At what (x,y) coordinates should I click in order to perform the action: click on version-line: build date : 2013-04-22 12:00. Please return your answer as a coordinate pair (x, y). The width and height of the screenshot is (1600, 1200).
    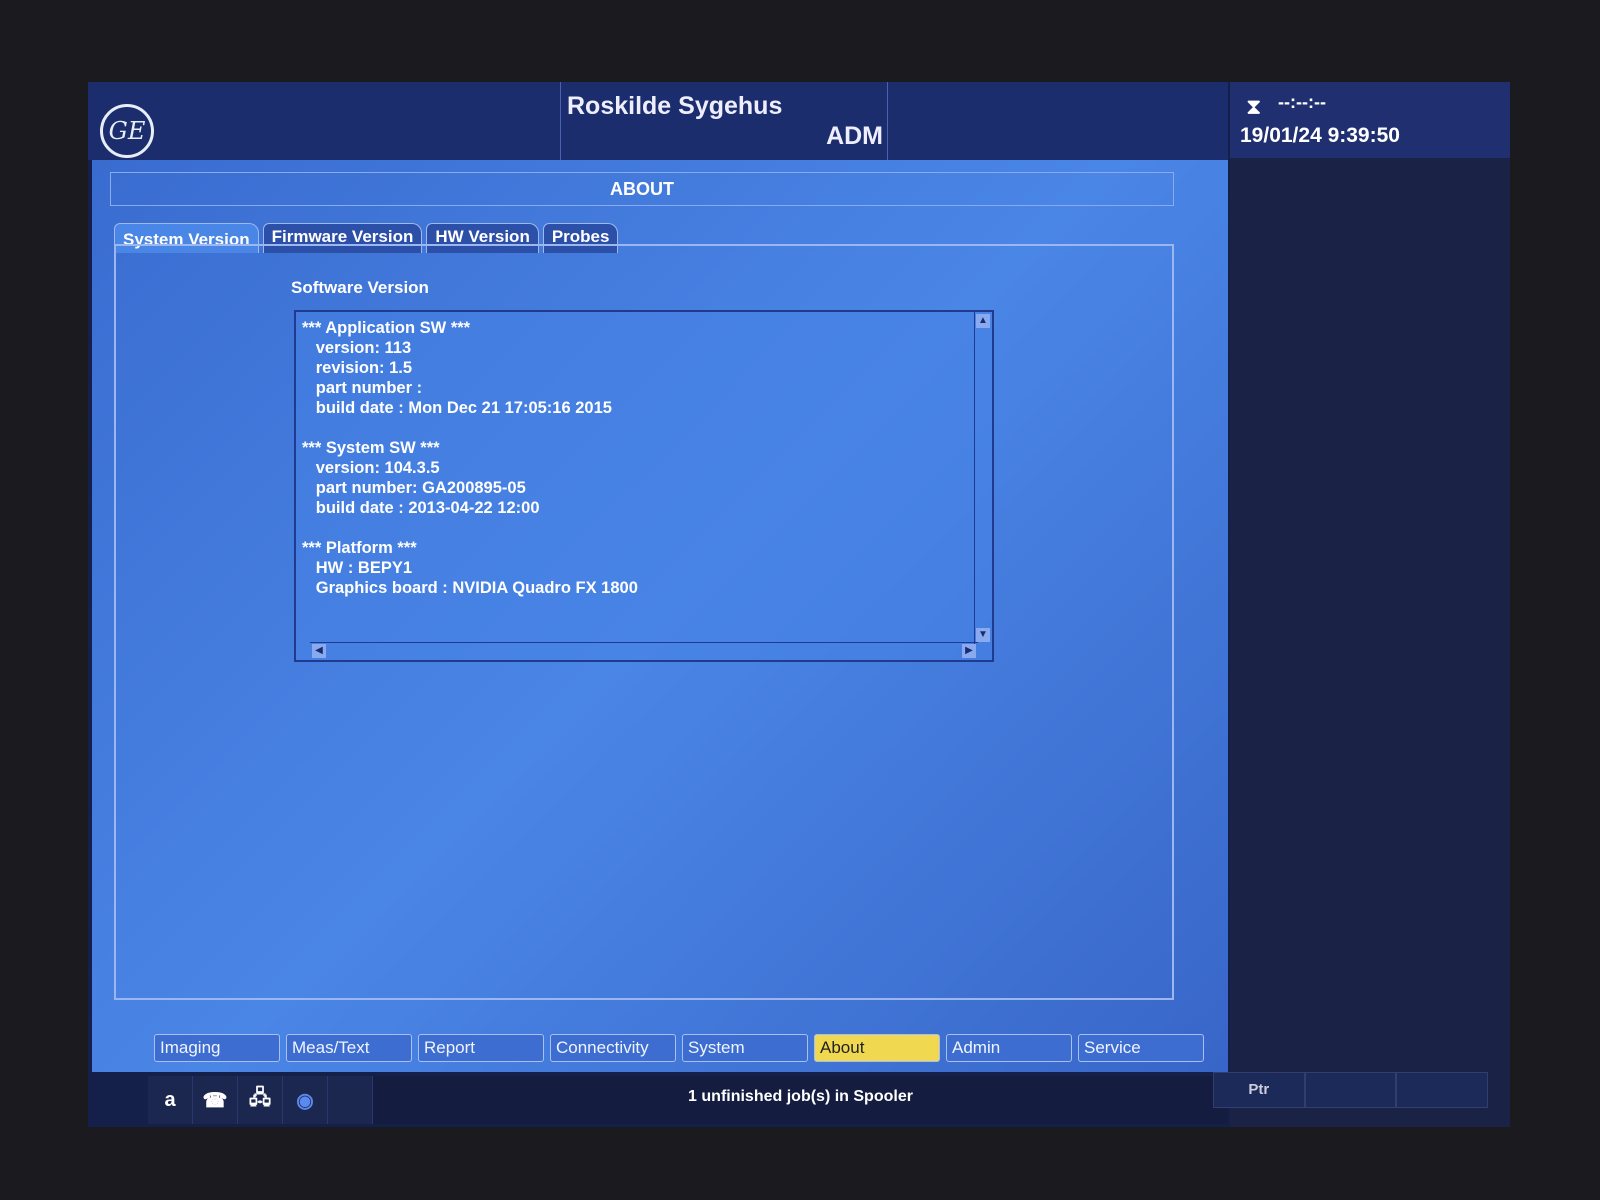
    Looking at the image, I should click on (421, 508).